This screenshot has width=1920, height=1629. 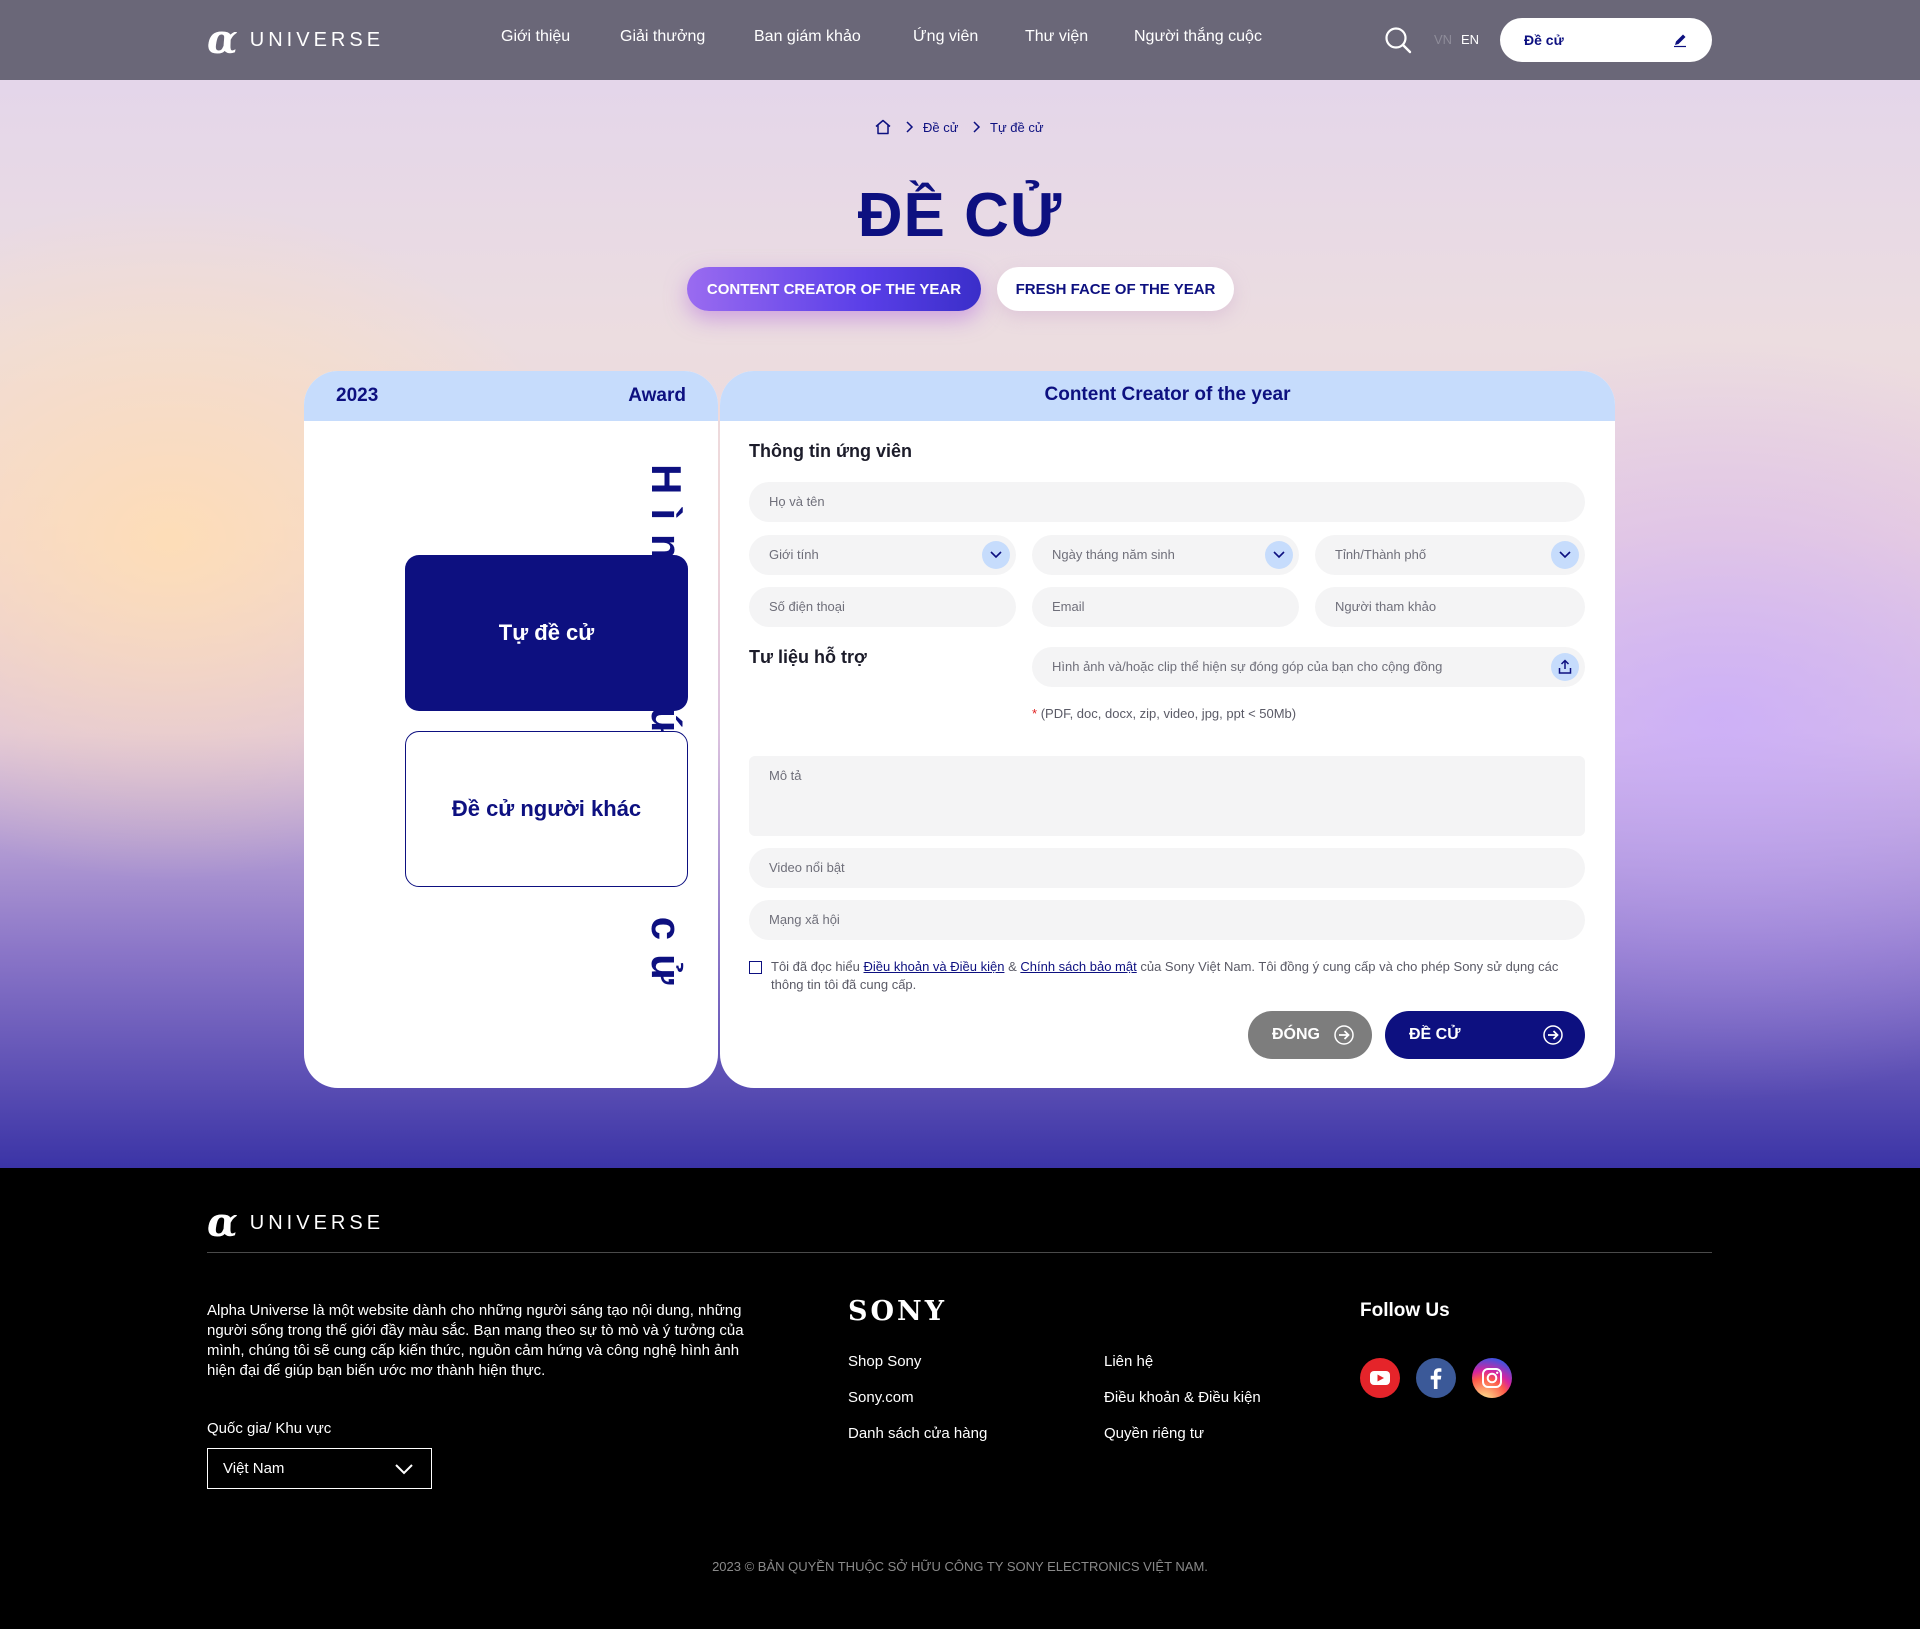 I want to click on panel-year: 2023, so click(x=357, y=395).